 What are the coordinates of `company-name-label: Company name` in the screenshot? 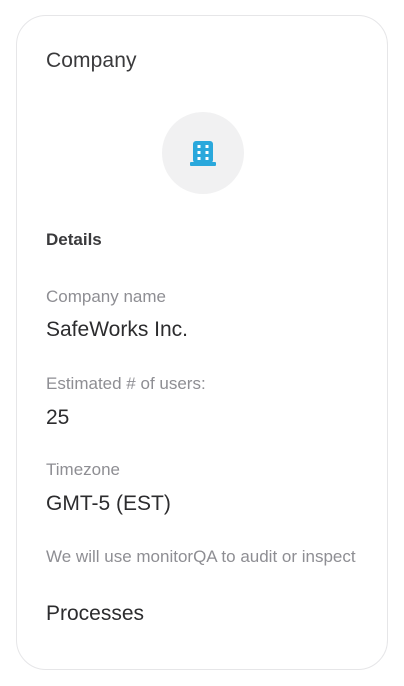 It's located at (106, 296).